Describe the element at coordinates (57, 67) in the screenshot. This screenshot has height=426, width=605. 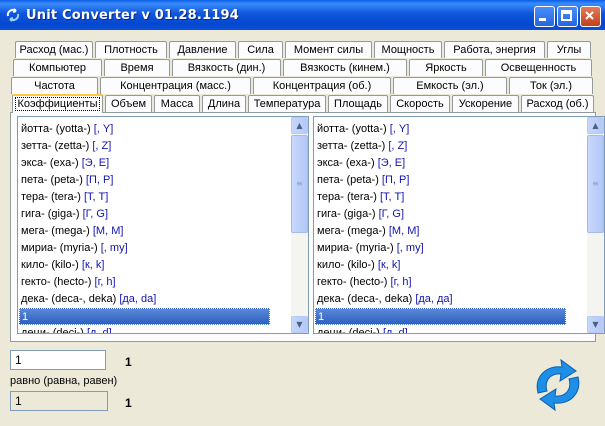
I see `tab-computer: Компьютер` at that location.